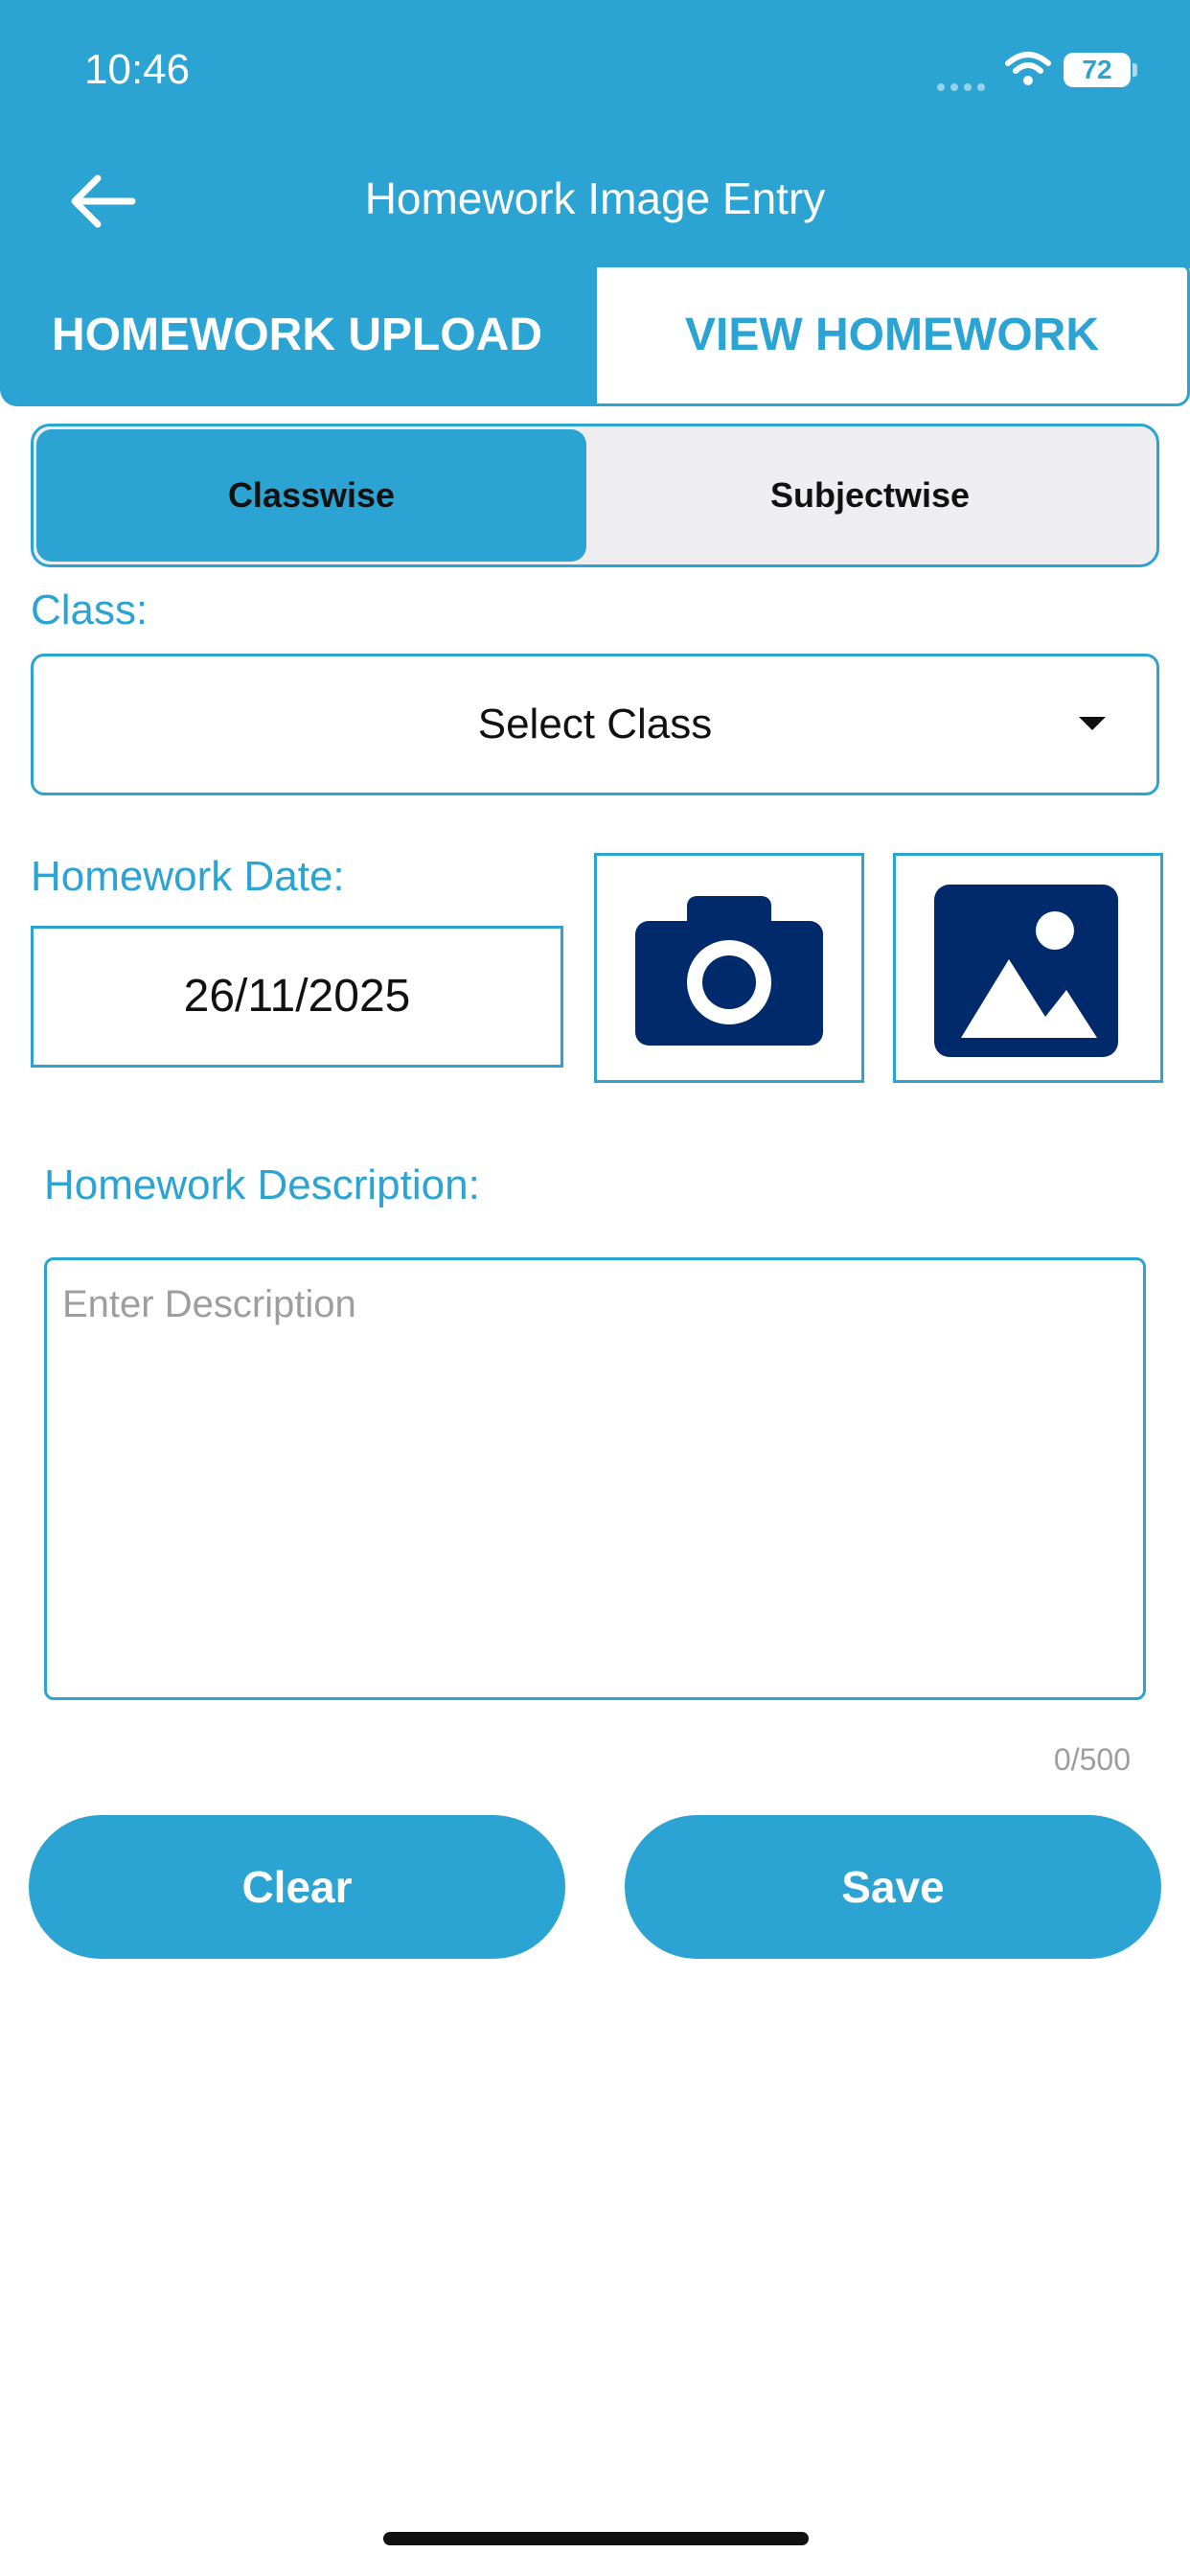 The height and width of the screenshot is (2576, 1190). Describe the element at coordinates (870, 495) in the screenshot. I see `segment-subjectwise: Subjectwise` at that location.